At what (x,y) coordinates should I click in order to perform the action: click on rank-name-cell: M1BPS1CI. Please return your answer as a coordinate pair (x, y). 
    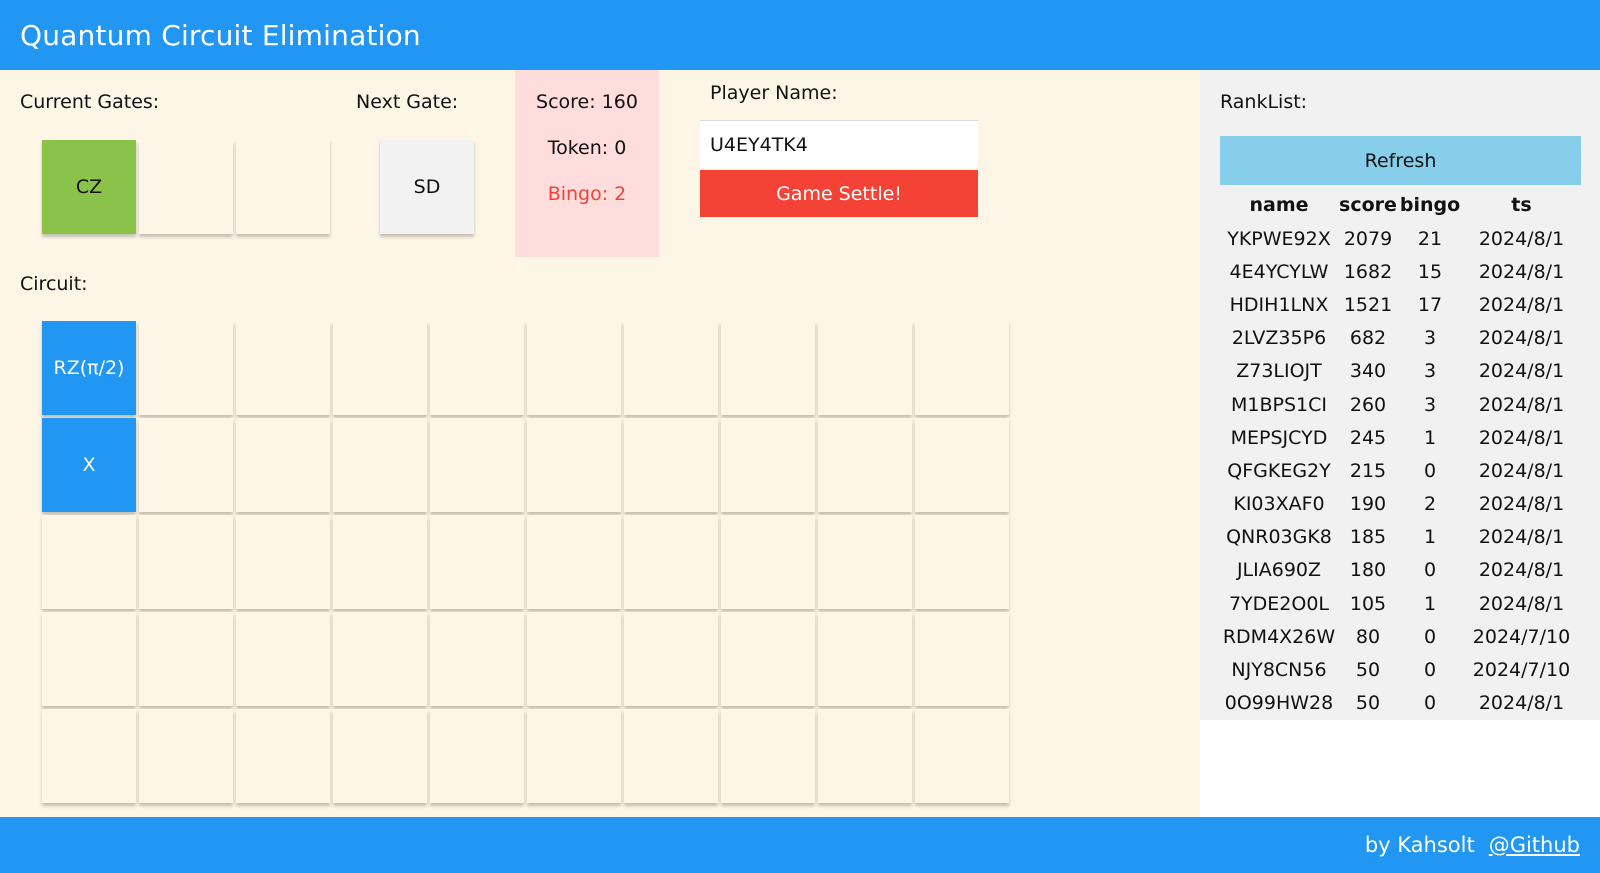
    Looking at the image, I should click on (1279, 404).